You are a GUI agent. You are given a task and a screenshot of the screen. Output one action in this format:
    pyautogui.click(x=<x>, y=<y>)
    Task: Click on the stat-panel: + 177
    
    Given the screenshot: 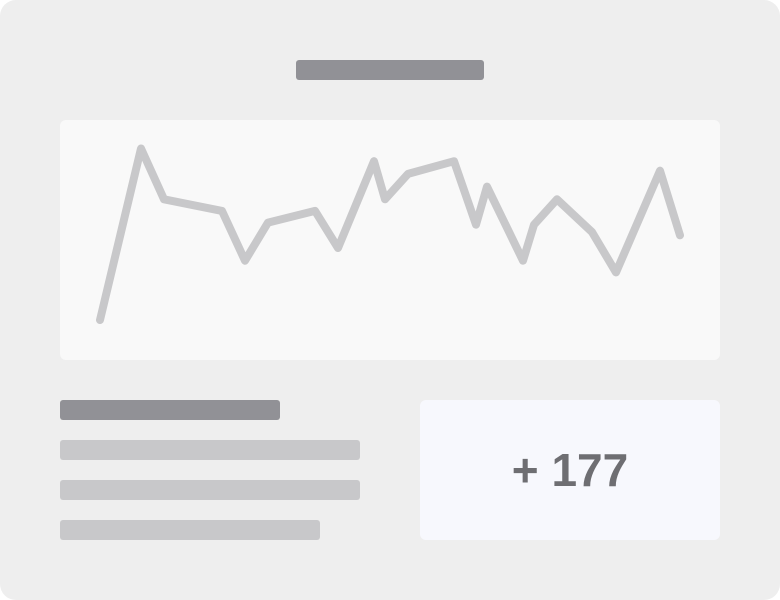 What is the action you would take?
    pyautogui.click(x=570, y=470)
    